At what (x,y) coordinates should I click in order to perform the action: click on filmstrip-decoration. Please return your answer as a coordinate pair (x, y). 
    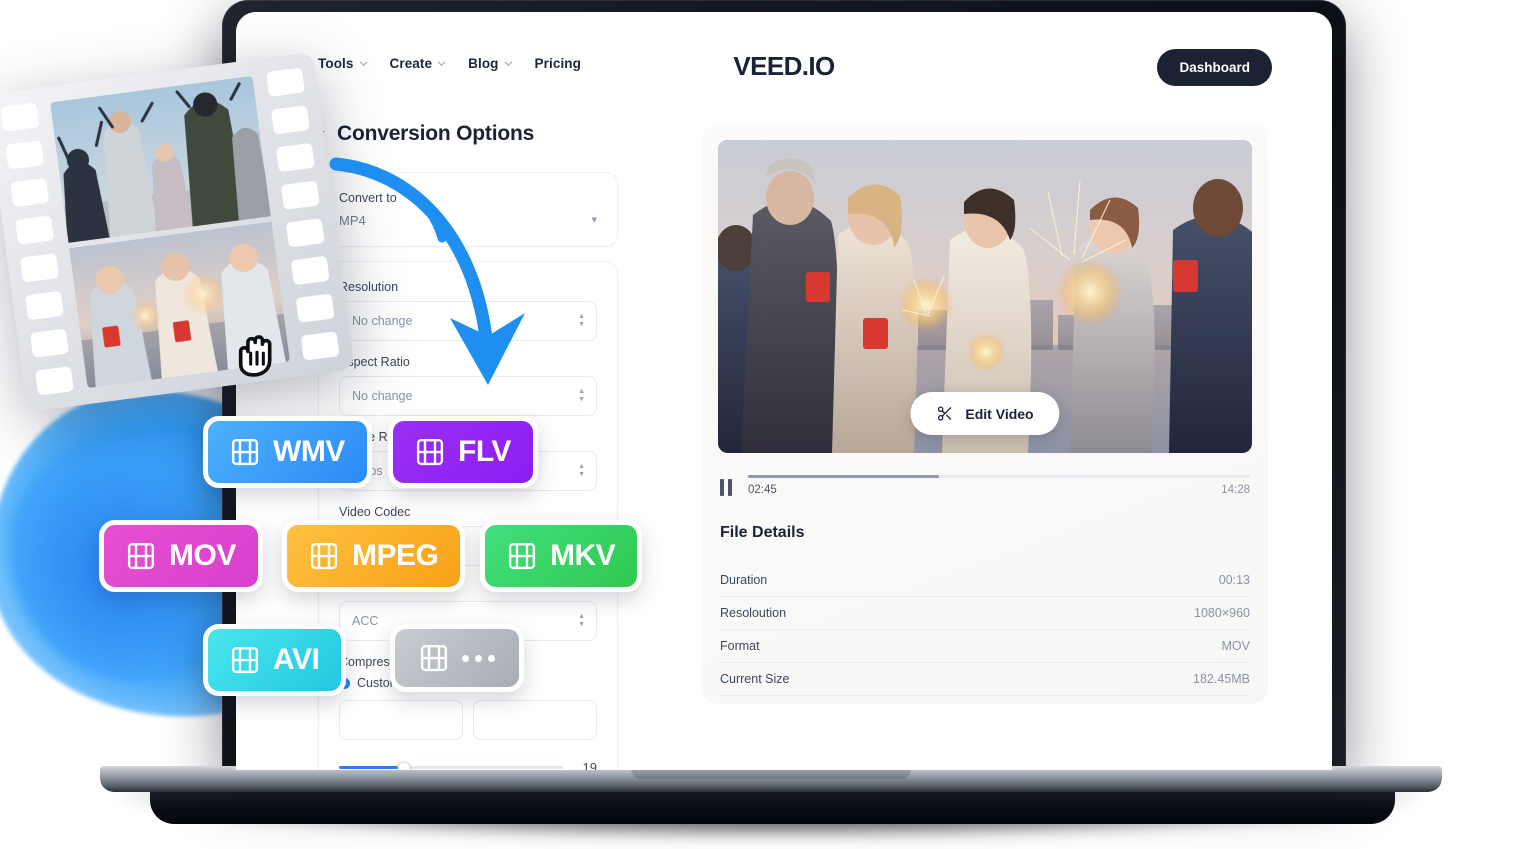
    Looking at the image, I should click on (177, 232).